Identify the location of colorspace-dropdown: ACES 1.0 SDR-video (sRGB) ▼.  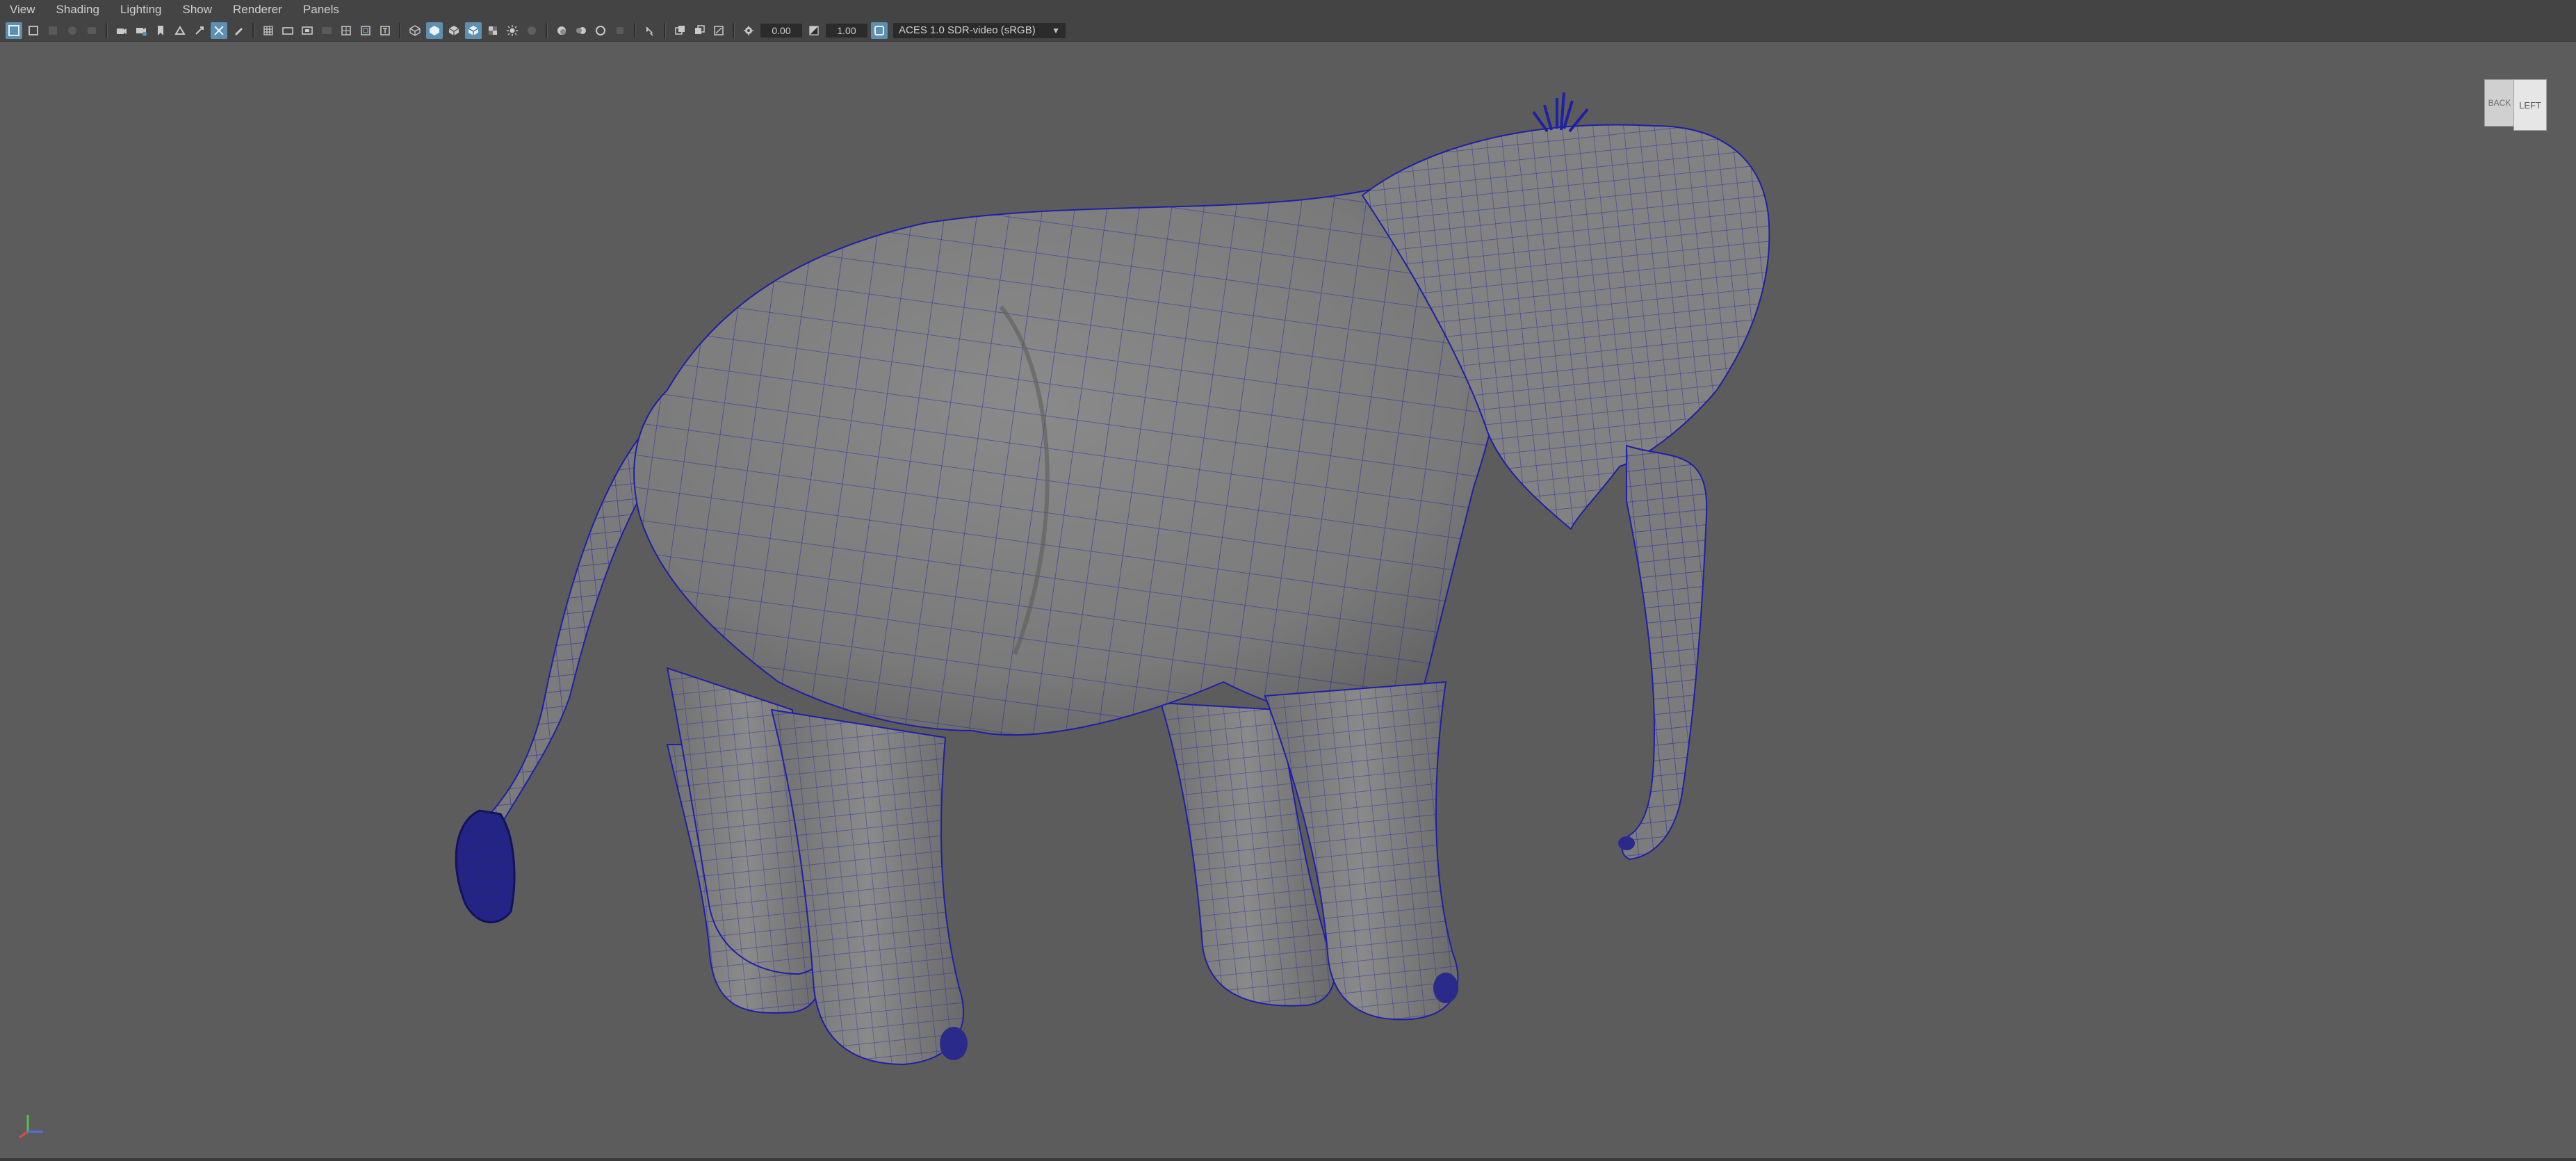
(979, 30).